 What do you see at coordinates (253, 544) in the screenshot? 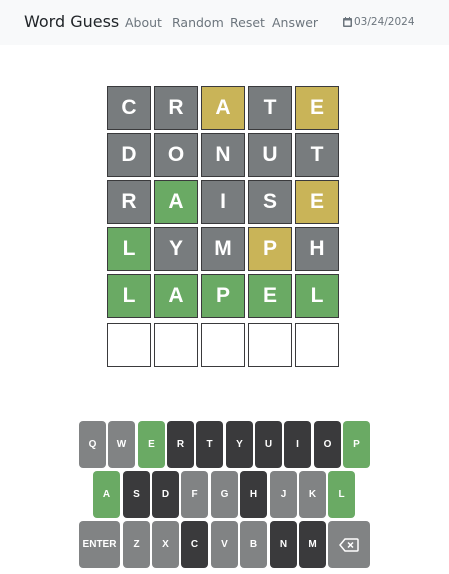
I see `key-b: B` at bounding box center [253, 544].